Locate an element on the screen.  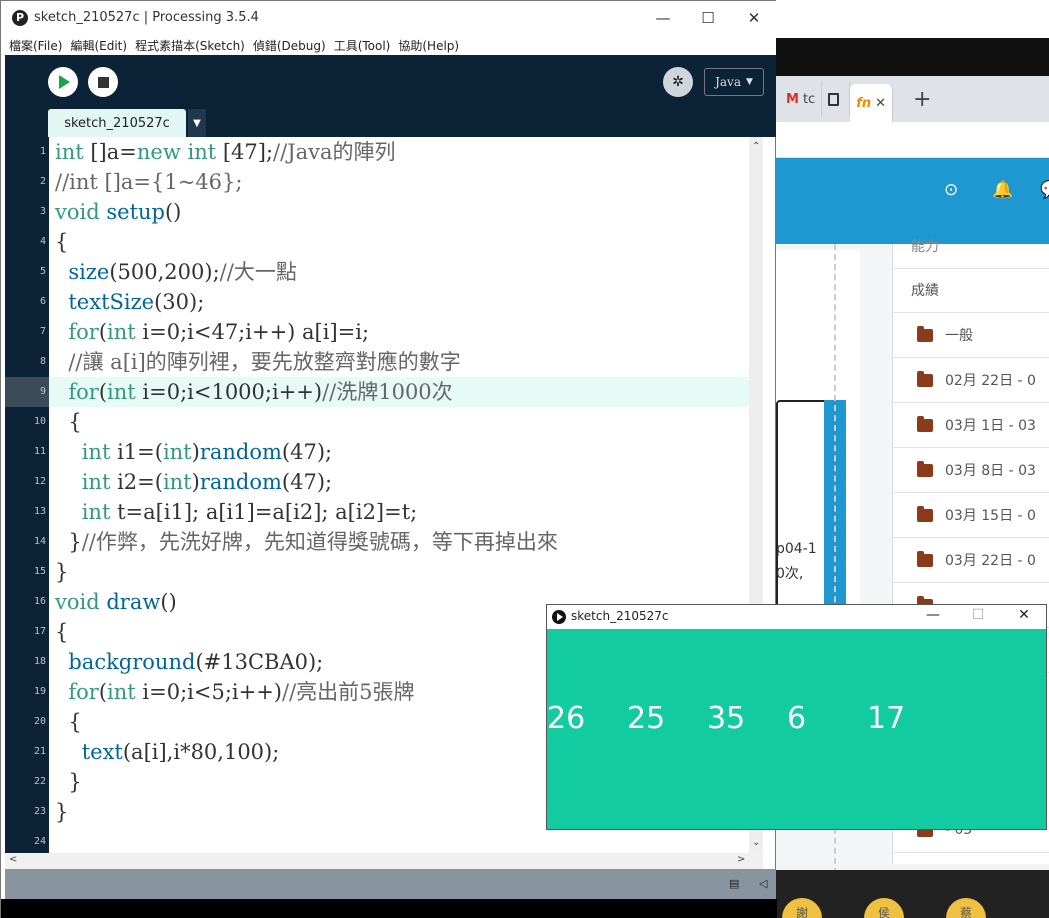
code-line: int t=a[i1]; a[i1]=a[i2]; a[i2]=t; is located at coordinates (236, 512).